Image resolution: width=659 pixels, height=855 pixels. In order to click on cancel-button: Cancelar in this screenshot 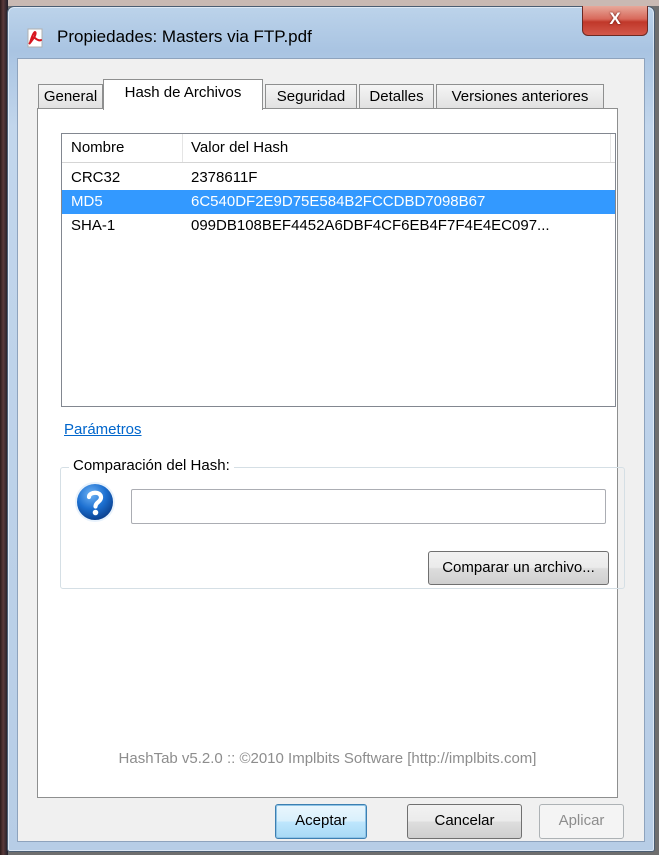, I will do `click(464, 821)`.